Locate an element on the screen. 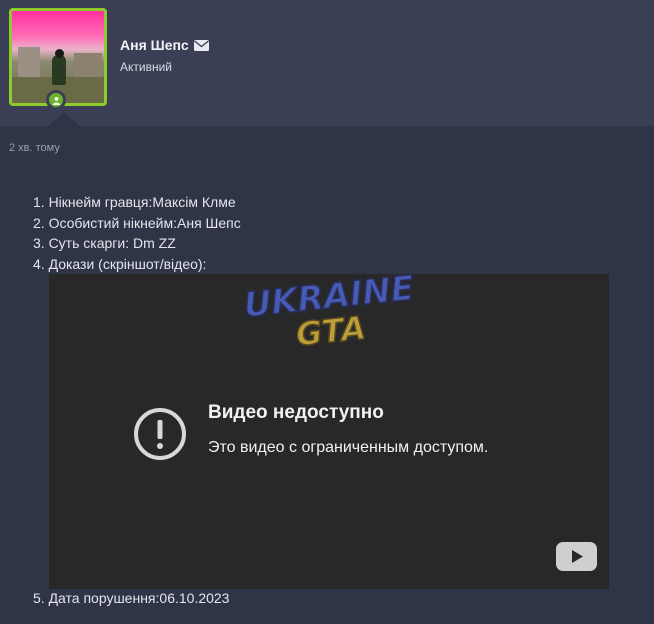  post-line: 4. Докази (скріншот/відео): is located at coordinates (120, 263).